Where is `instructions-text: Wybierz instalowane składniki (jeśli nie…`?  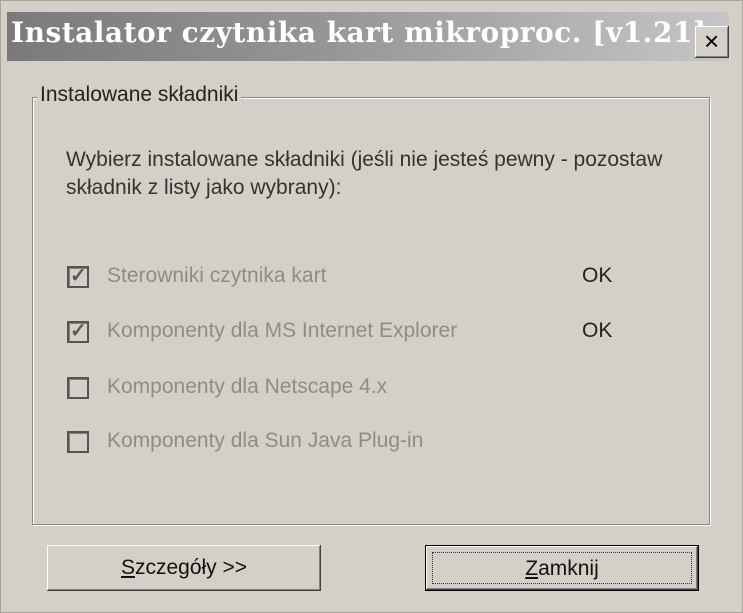 instructions-text: Wybierz instalowane składniki (jeśli nie… is located at coordinates (364, 173).